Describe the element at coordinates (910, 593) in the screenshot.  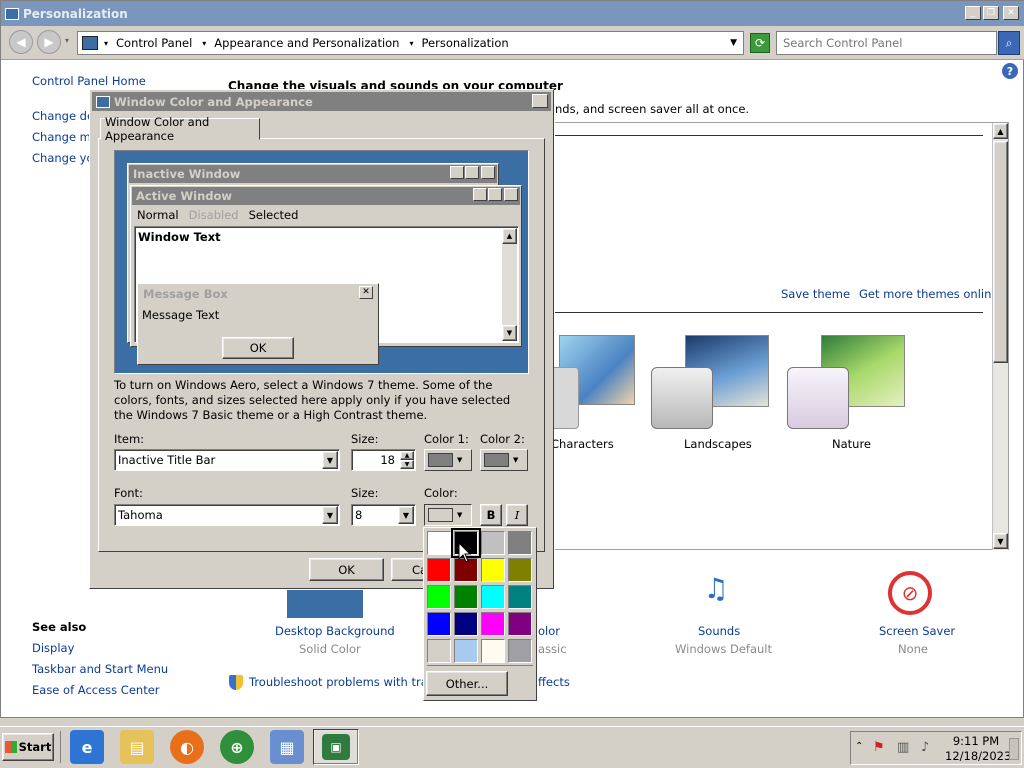
I see `screen-saver-icon: ⊘` at that location.